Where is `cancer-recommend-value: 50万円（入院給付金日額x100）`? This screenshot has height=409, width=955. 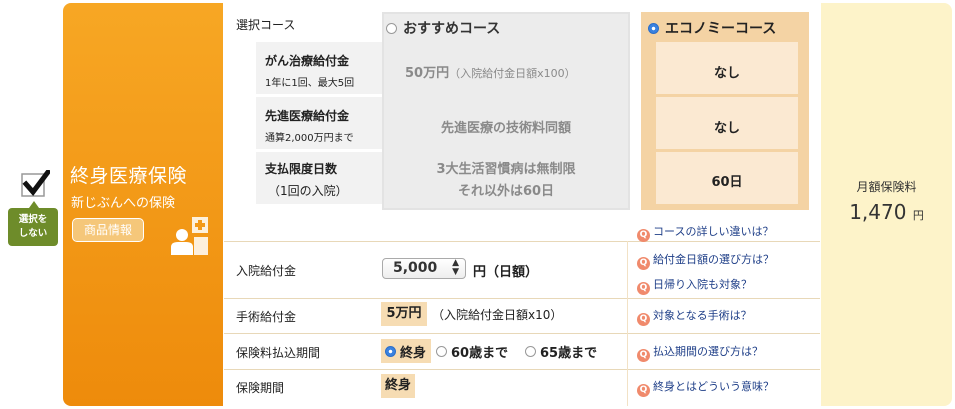
cancer-recommend-value: 50万円（入院給付金日額x100） is located at coordinates (490, 71).